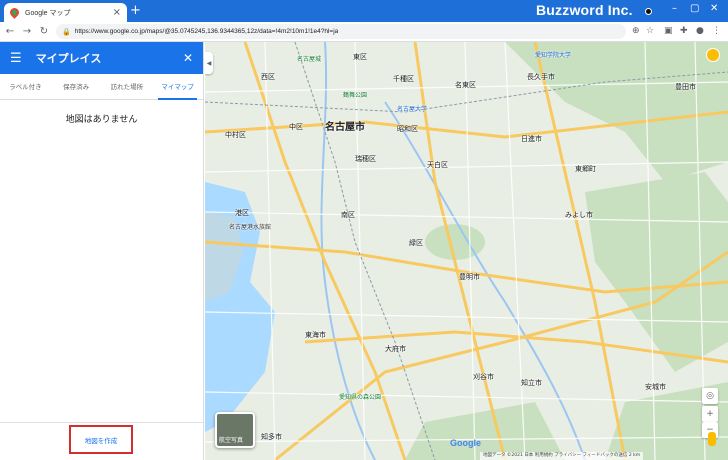 Image resolution: width=728 pixels, height=460 pixels. What do you see at coordinates (355, 95) in the screenshot?
I see `map-label-tsurumai: 鶴舞公園` at bounding box center [355, 95].